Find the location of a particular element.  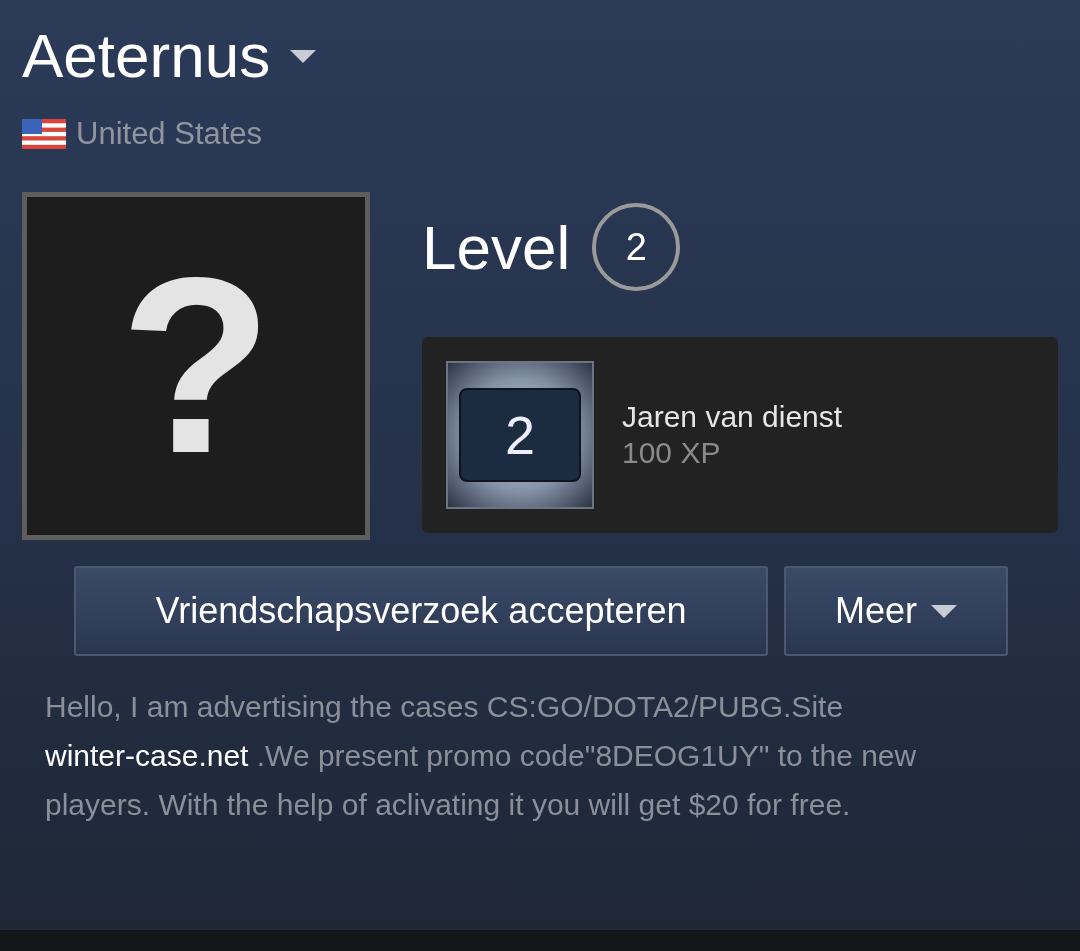

badge-title: Jaren van dienst is located at coordinates (732, 417).